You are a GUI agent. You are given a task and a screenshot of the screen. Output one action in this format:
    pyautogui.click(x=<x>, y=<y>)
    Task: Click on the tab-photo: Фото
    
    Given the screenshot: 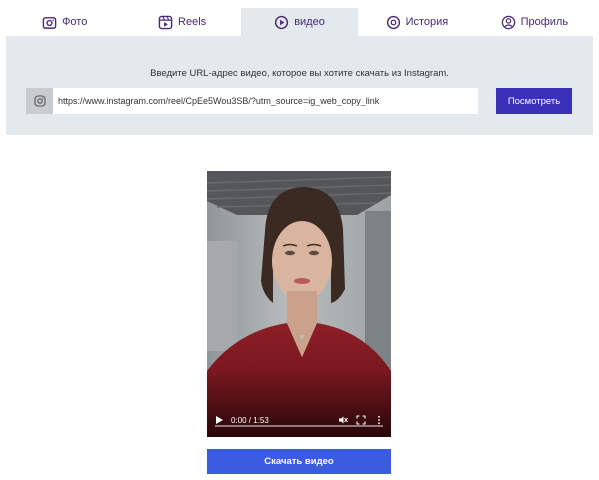 What is the action you would take?
    pyautogui.click(x=64, y=22)
    